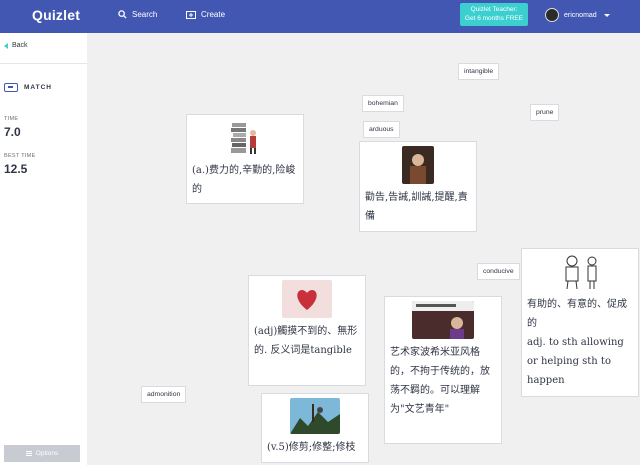 This screenshot has width=640, height=465. I want to click on definition-card: (a.)费力的,辛勤的,险峻的, so click(245, 159).